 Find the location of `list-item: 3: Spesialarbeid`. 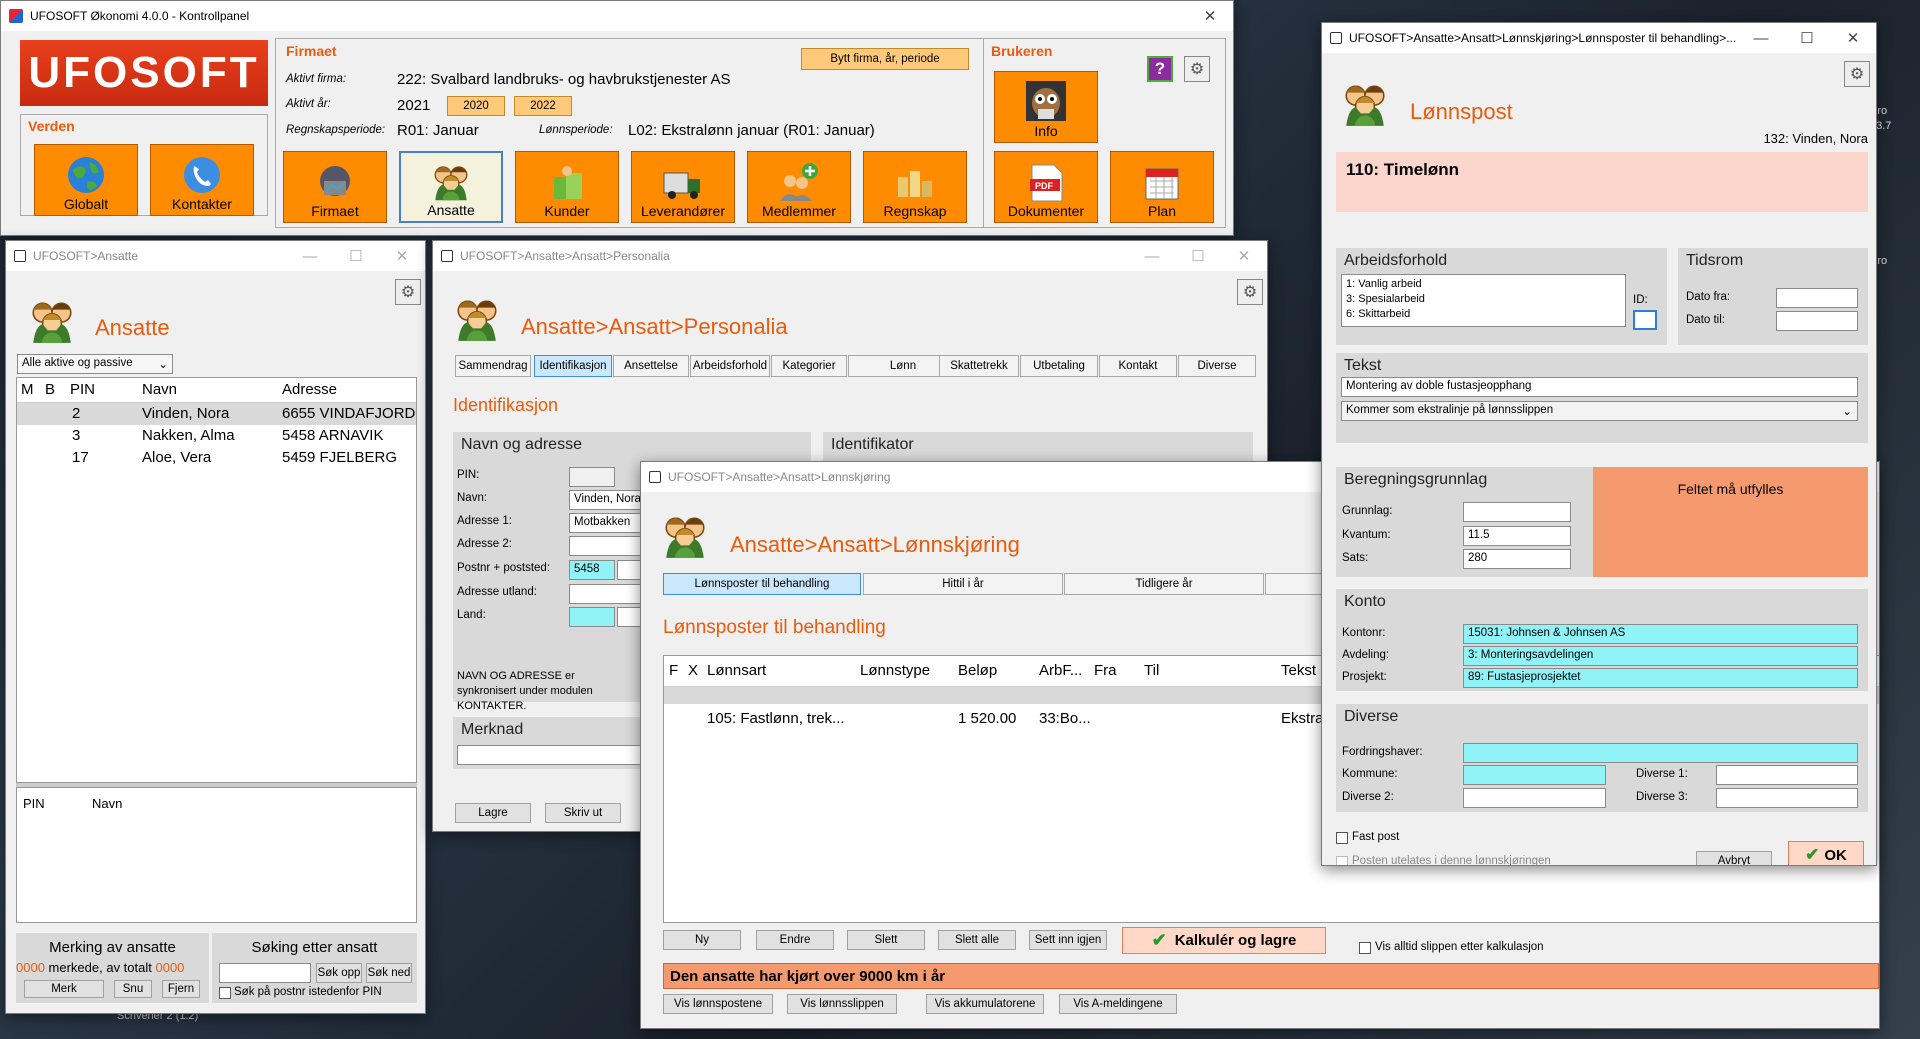

list-item: 3: Spesialarbeid is located at coordinates (1483, 299).